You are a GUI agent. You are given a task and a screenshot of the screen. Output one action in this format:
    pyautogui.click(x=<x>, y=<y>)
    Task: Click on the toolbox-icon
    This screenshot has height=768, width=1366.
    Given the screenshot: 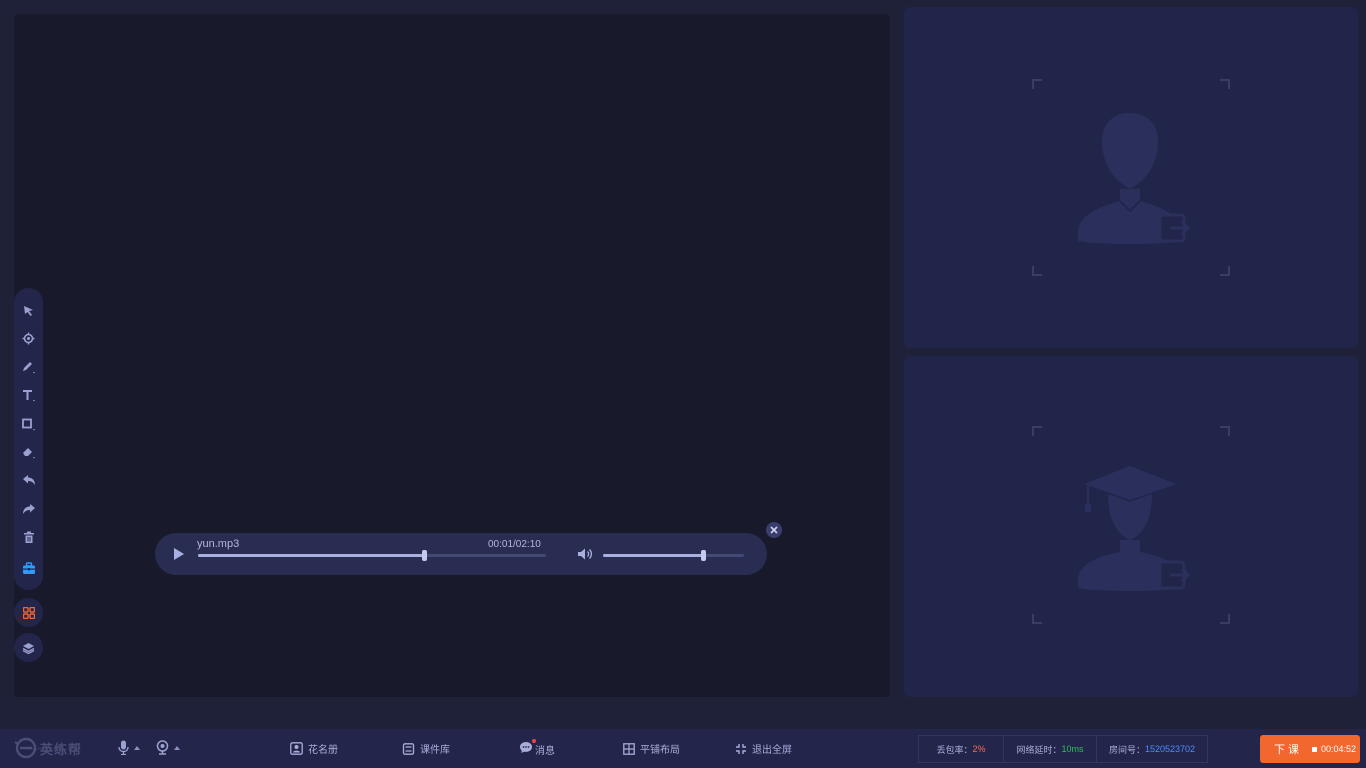 What is the action you would take?
    pyautogui.click(x=28, y=567)
    